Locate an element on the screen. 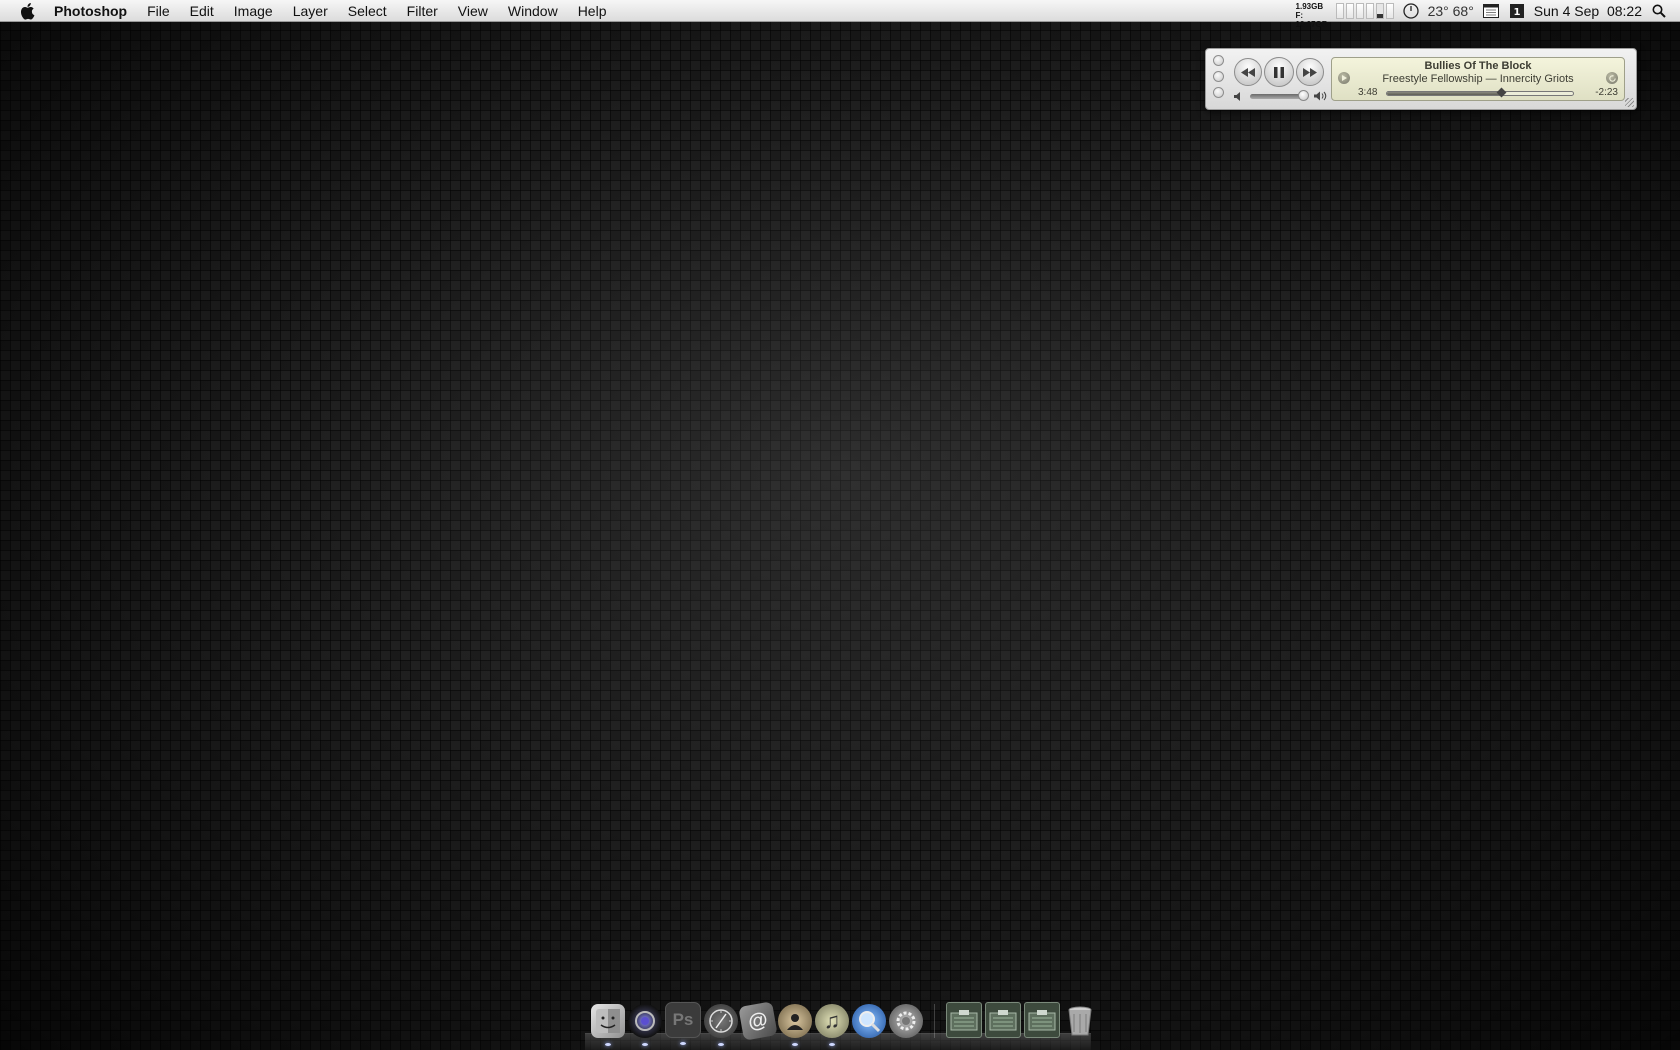  track-artist-album: Freestyle Fellowship — Innercity Griots is located at coordinates (1478, 79).